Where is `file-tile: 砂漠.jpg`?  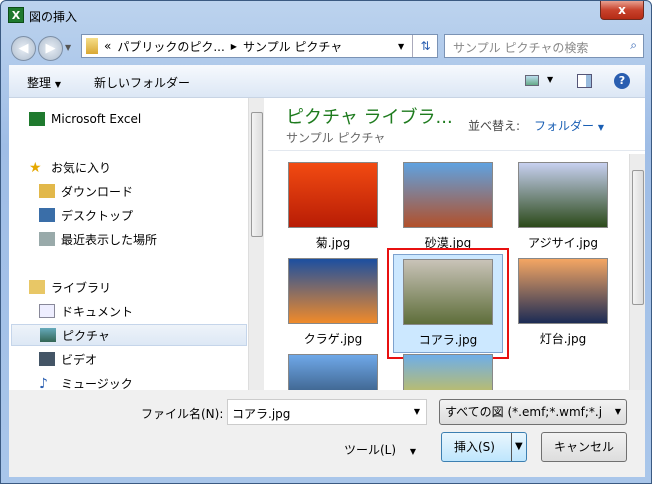 file-tile: 砂漠.jpg is located at coordinates (448, 206).